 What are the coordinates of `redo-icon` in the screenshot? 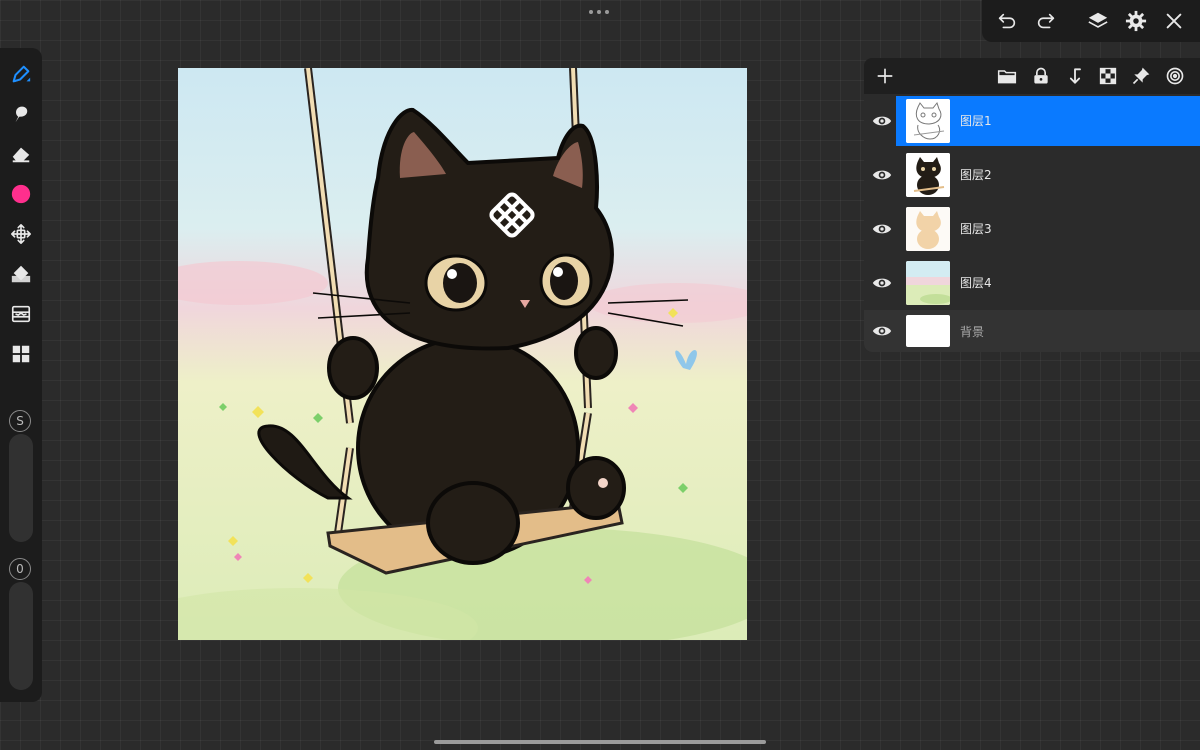 It's located at (1046, 21).